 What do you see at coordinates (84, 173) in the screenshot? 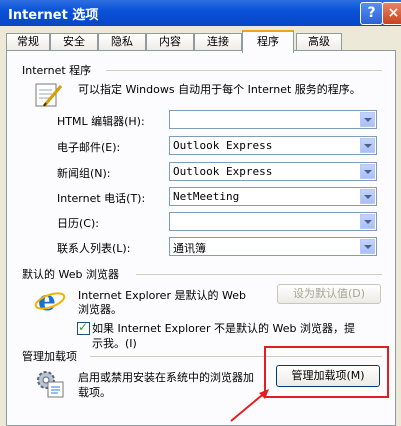
I see `newsgroup-label: 新闻组(N):` at bounding box center [84, 173].